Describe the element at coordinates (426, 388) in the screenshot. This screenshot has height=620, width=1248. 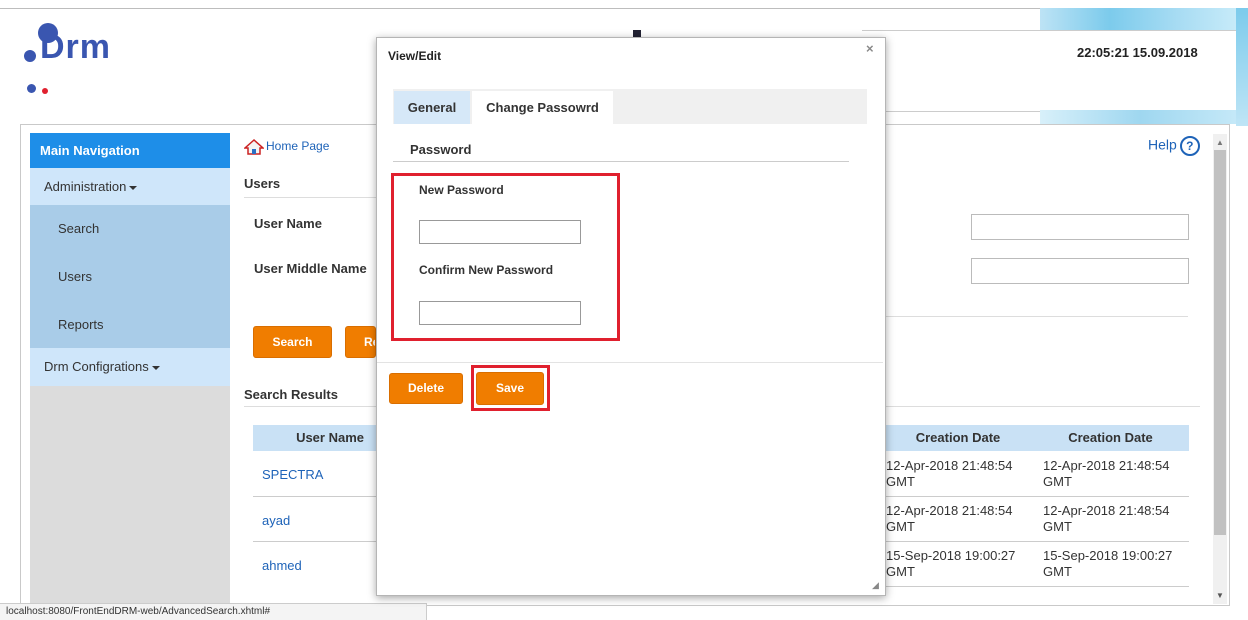
I see `delete-button: Delete` at that location.